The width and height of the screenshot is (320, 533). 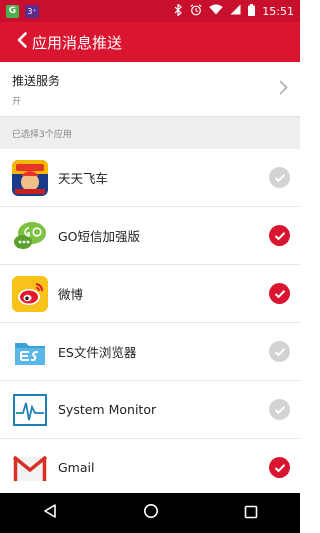 I want to click on alarm-icon, so click(x=196, y=11).